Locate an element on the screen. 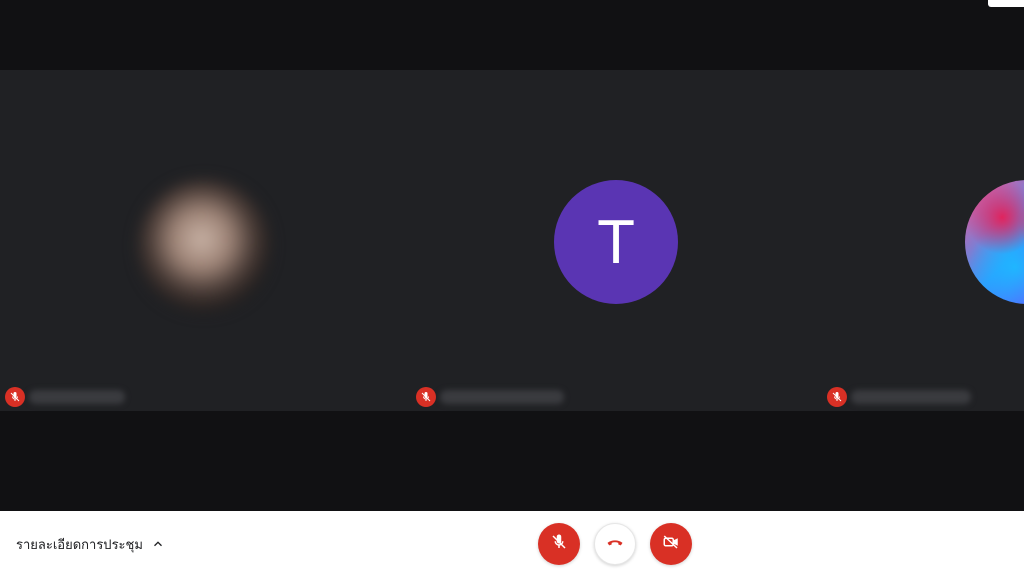  participant-avatar-photo is located at coordinates (204, 246).